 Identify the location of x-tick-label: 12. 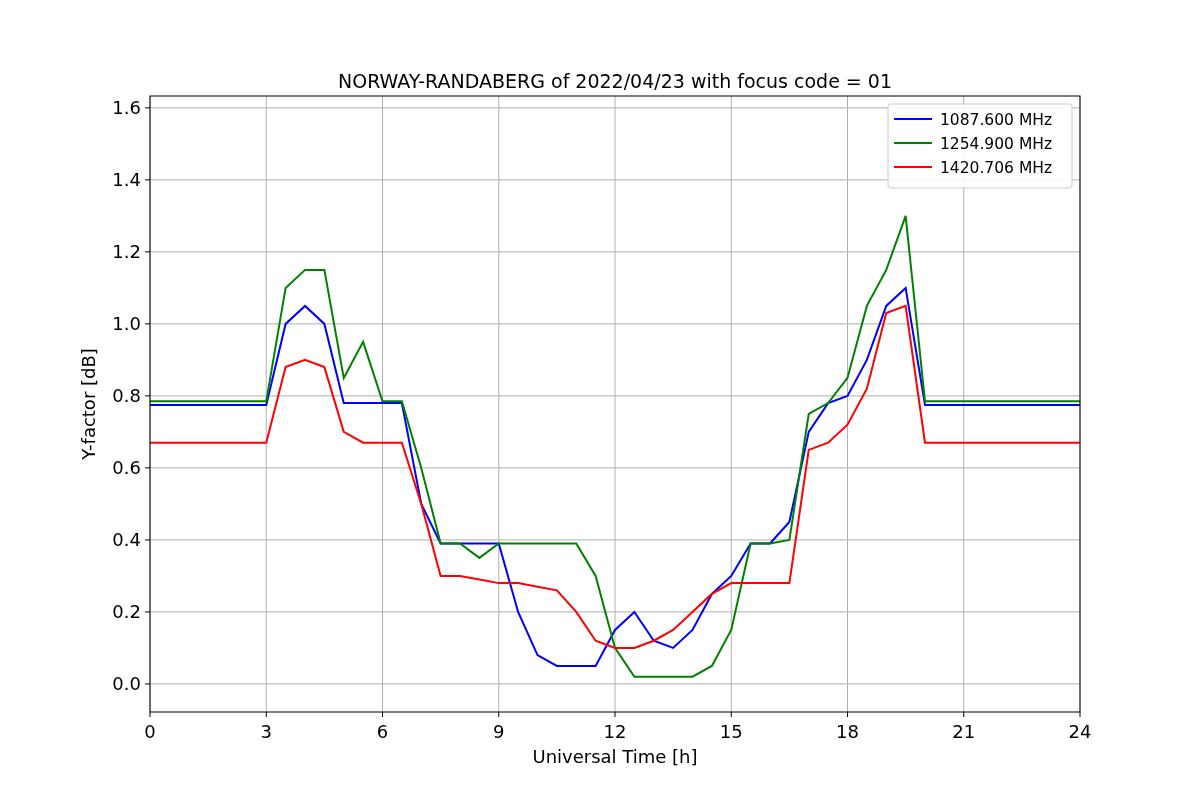
(615, 731).